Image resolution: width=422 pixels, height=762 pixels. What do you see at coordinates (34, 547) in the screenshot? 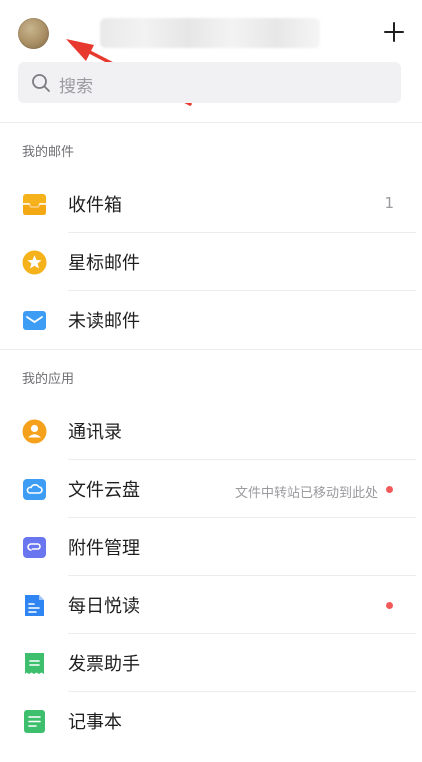
I see `attachment-icon` at bounding box center [34, 547].